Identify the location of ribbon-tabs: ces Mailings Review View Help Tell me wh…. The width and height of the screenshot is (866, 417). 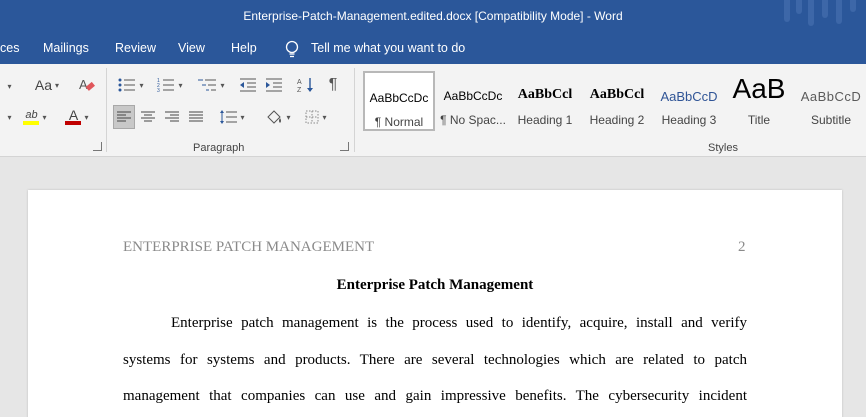
(433, 48).